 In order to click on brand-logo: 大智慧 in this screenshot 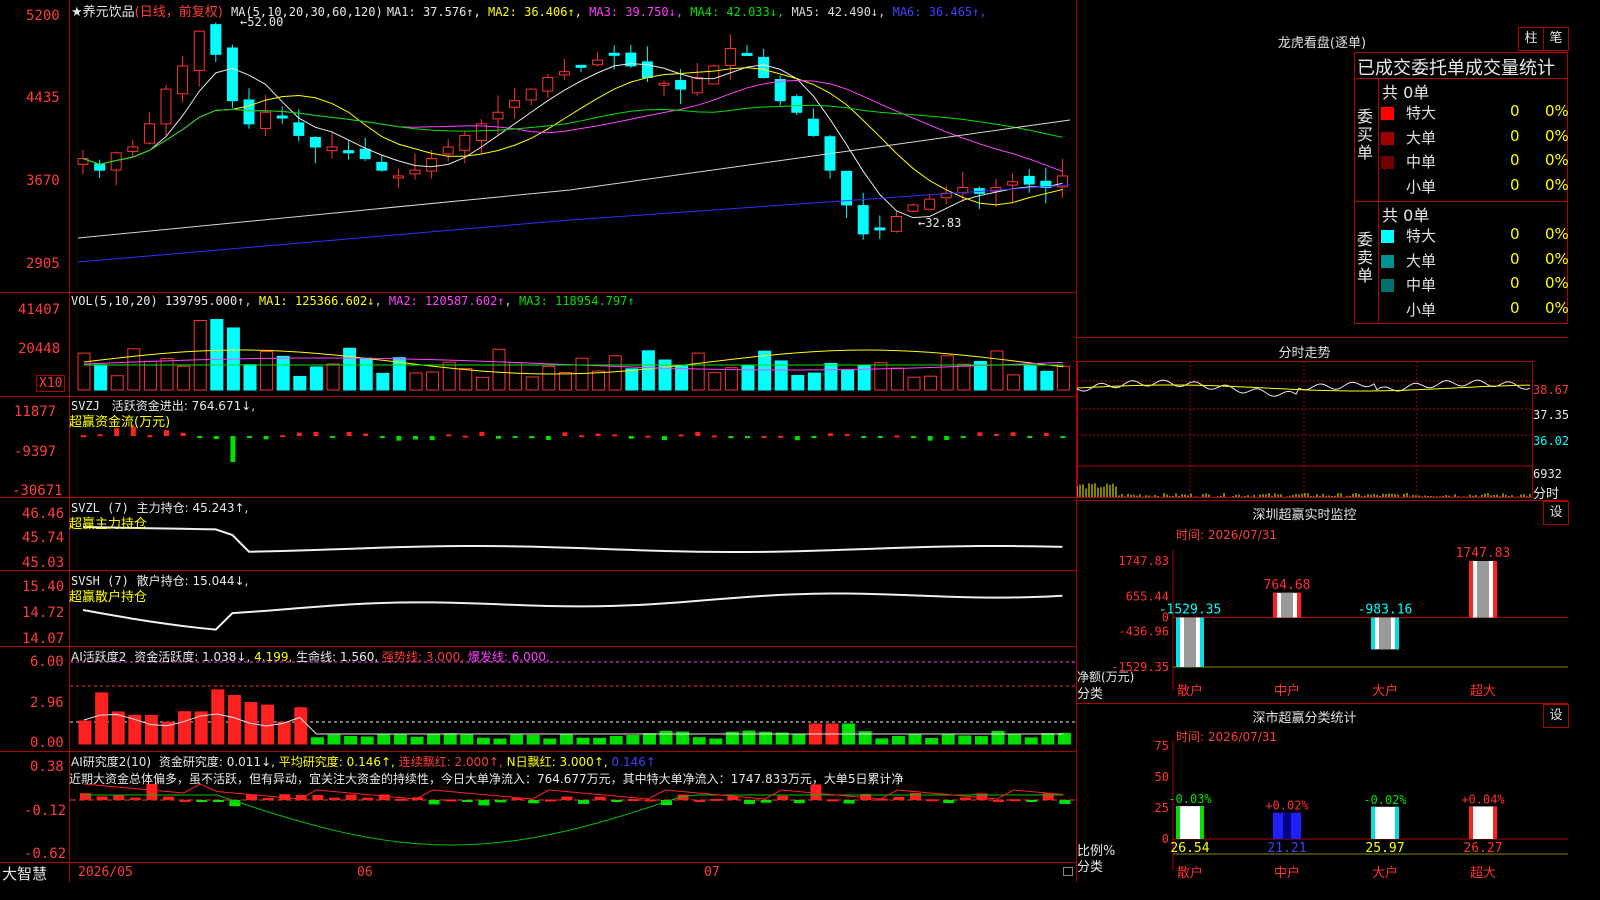, I will do `click(24, 873)`.